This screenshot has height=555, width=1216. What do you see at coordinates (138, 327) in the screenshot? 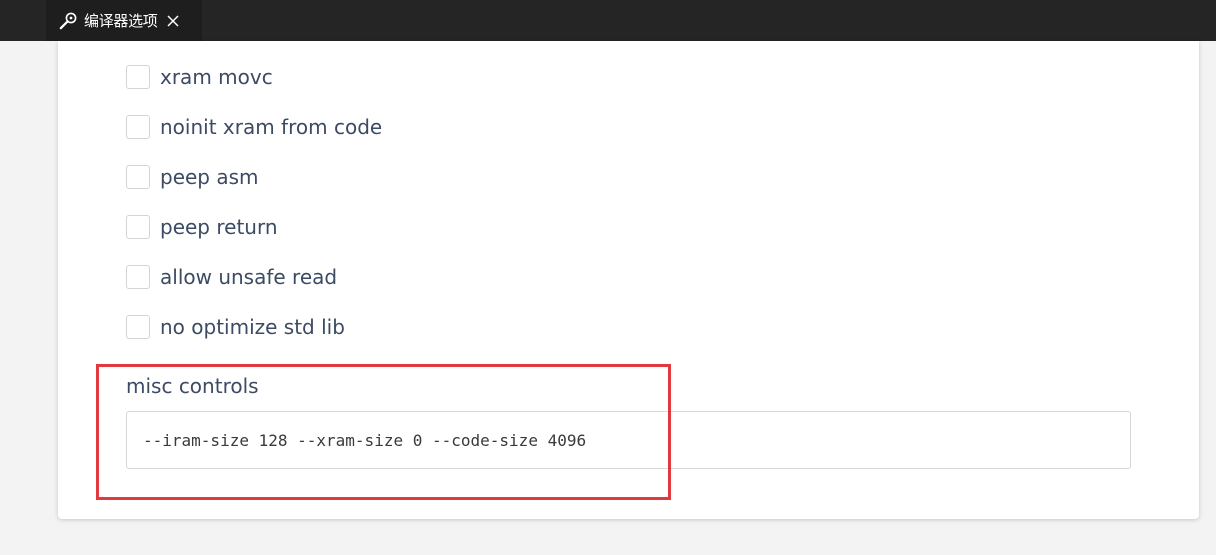
I see `checkbox-no-optimize-std-lib` at bounding box center [138, 327].